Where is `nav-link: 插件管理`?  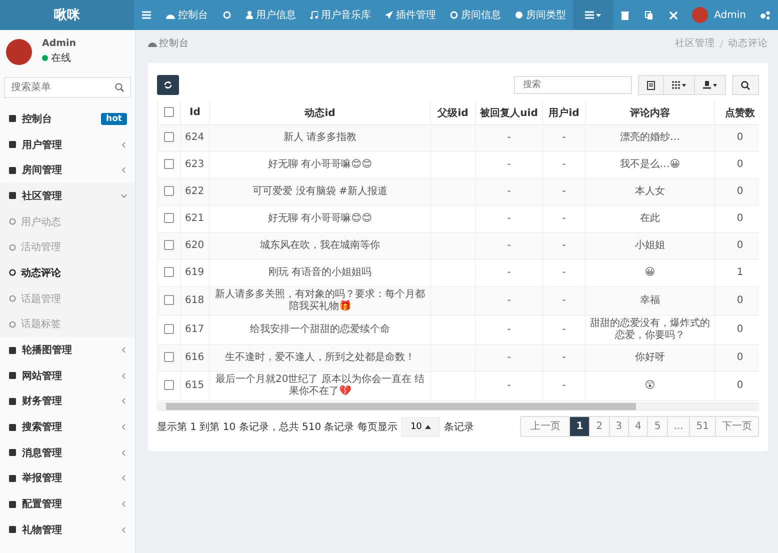 nav-link: 插件管理 is located at coordinates (411, 15).